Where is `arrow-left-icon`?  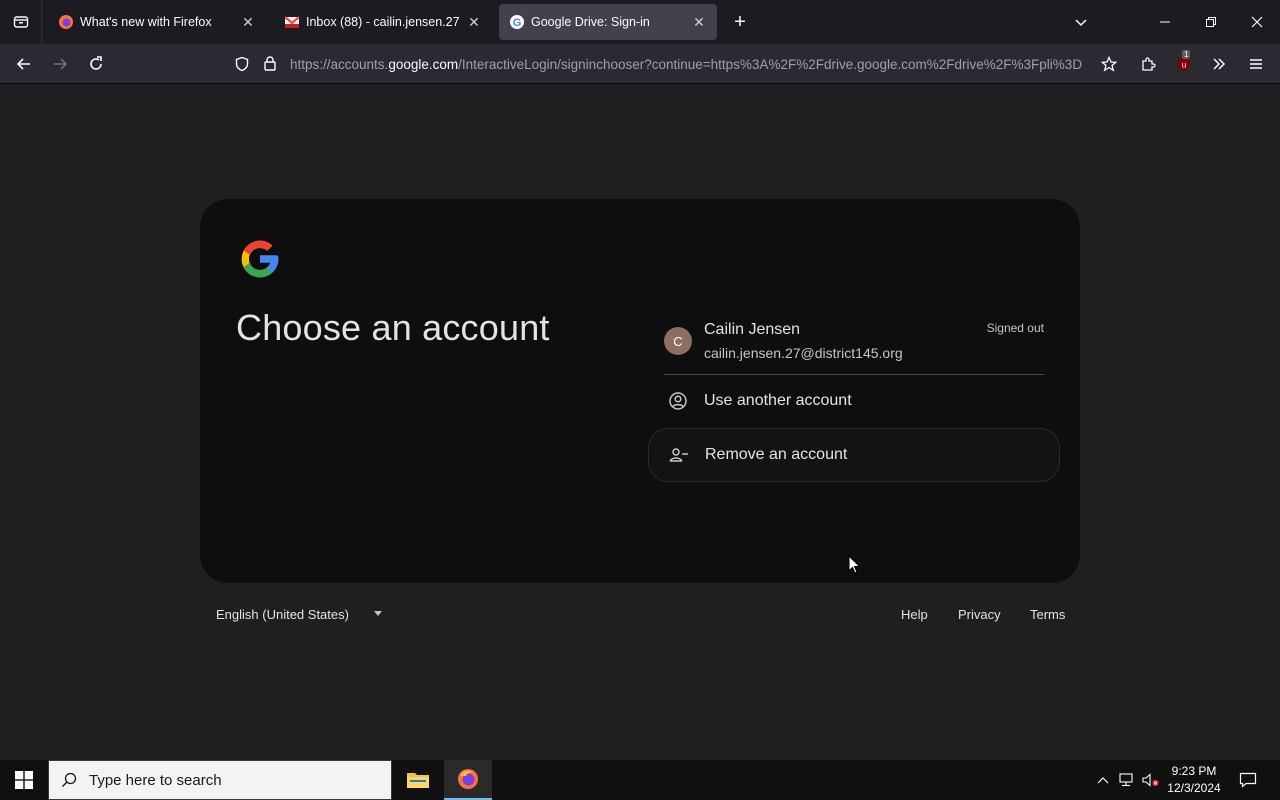
arrow-left-icon is located at coordinates (23, 64).